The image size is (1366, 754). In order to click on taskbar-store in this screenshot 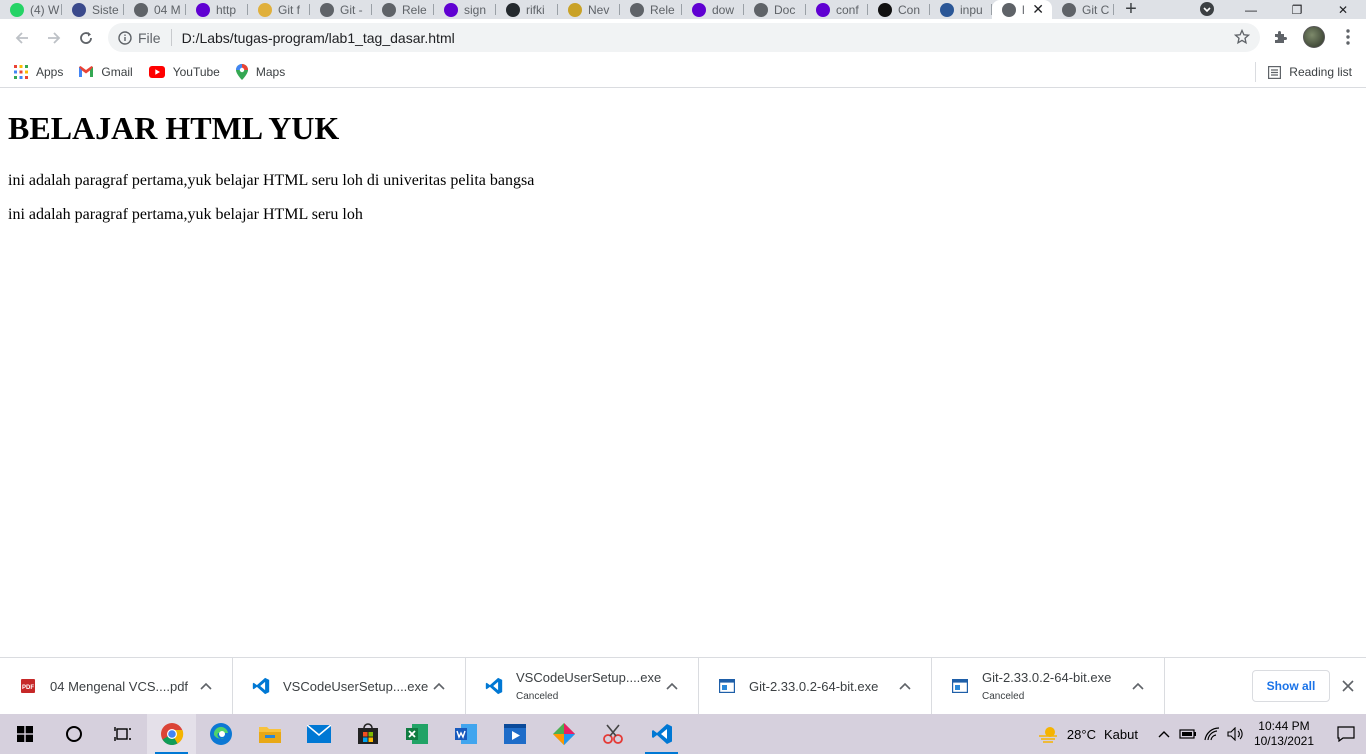, I will do `click(367, 734)`.